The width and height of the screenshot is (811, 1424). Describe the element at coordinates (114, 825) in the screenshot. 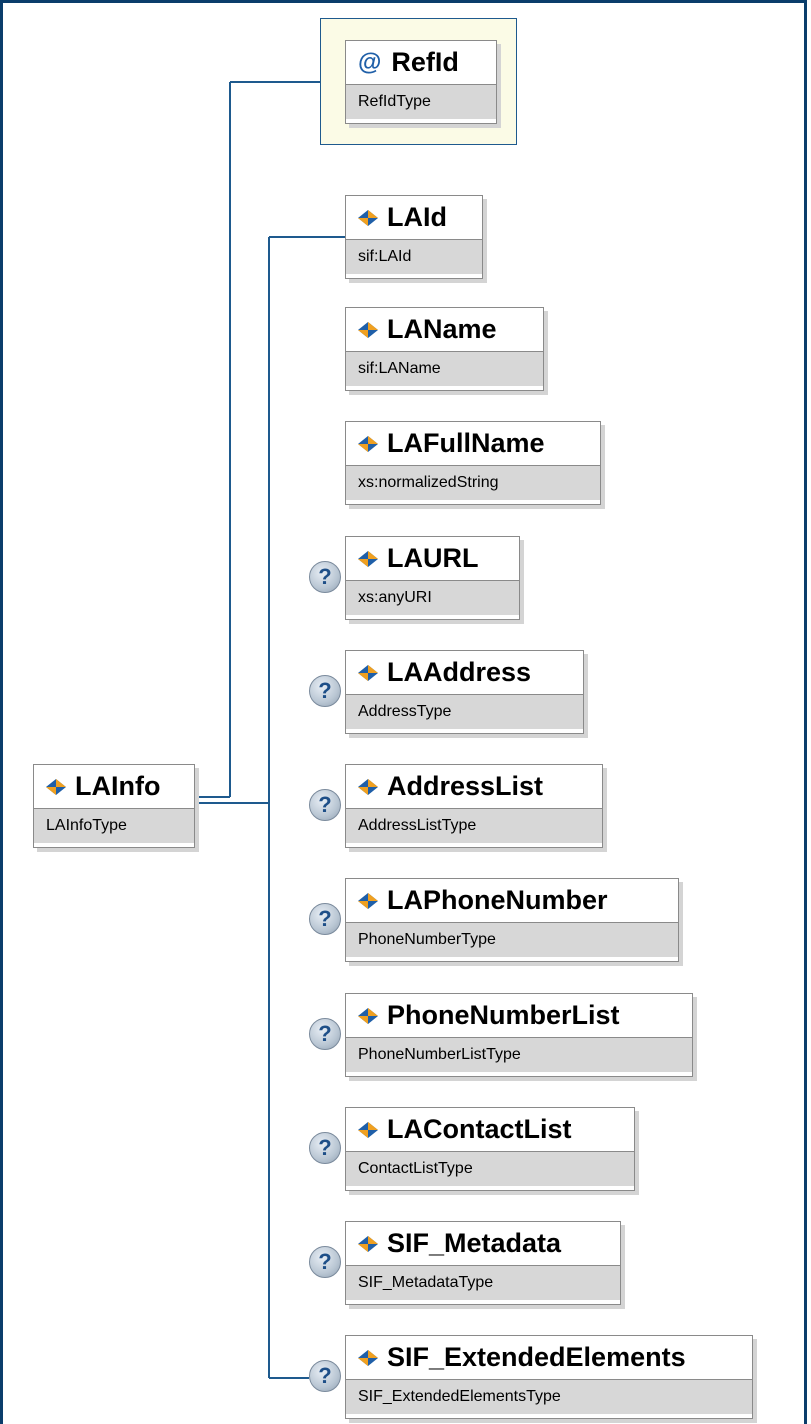

I see `root-type: LAInfoType` at that location.